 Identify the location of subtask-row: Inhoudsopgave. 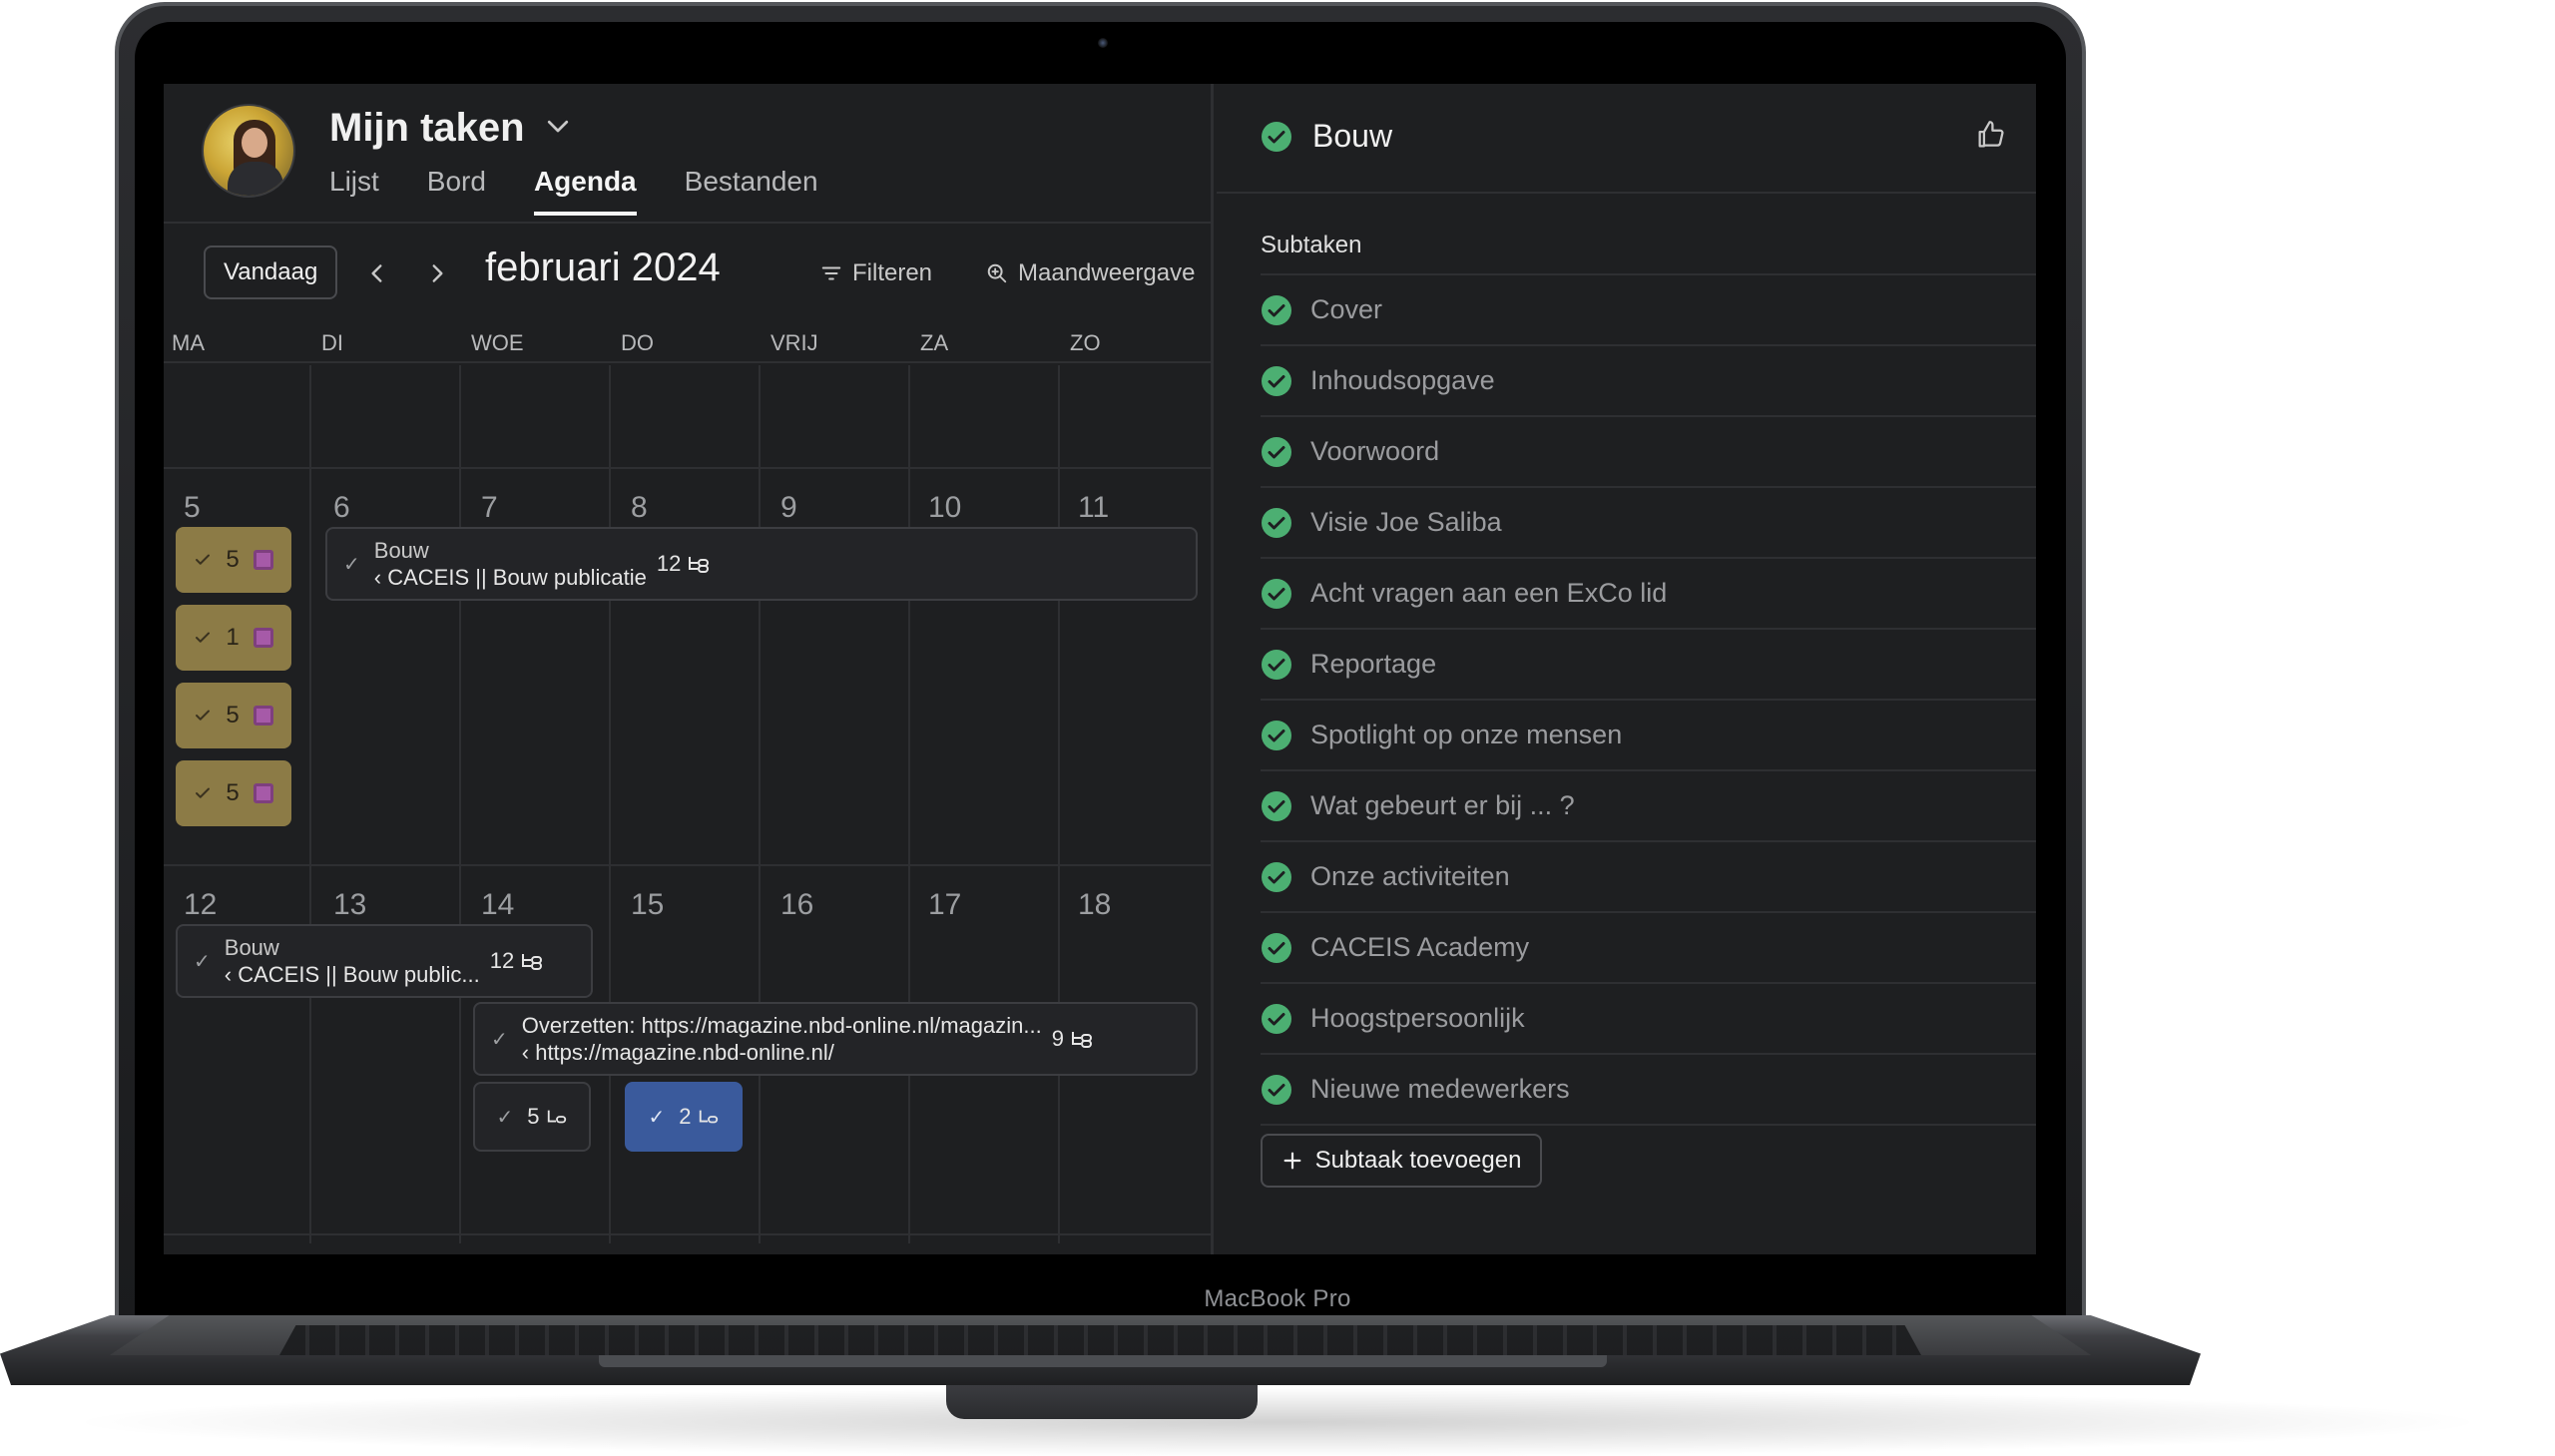
(1648, 381).